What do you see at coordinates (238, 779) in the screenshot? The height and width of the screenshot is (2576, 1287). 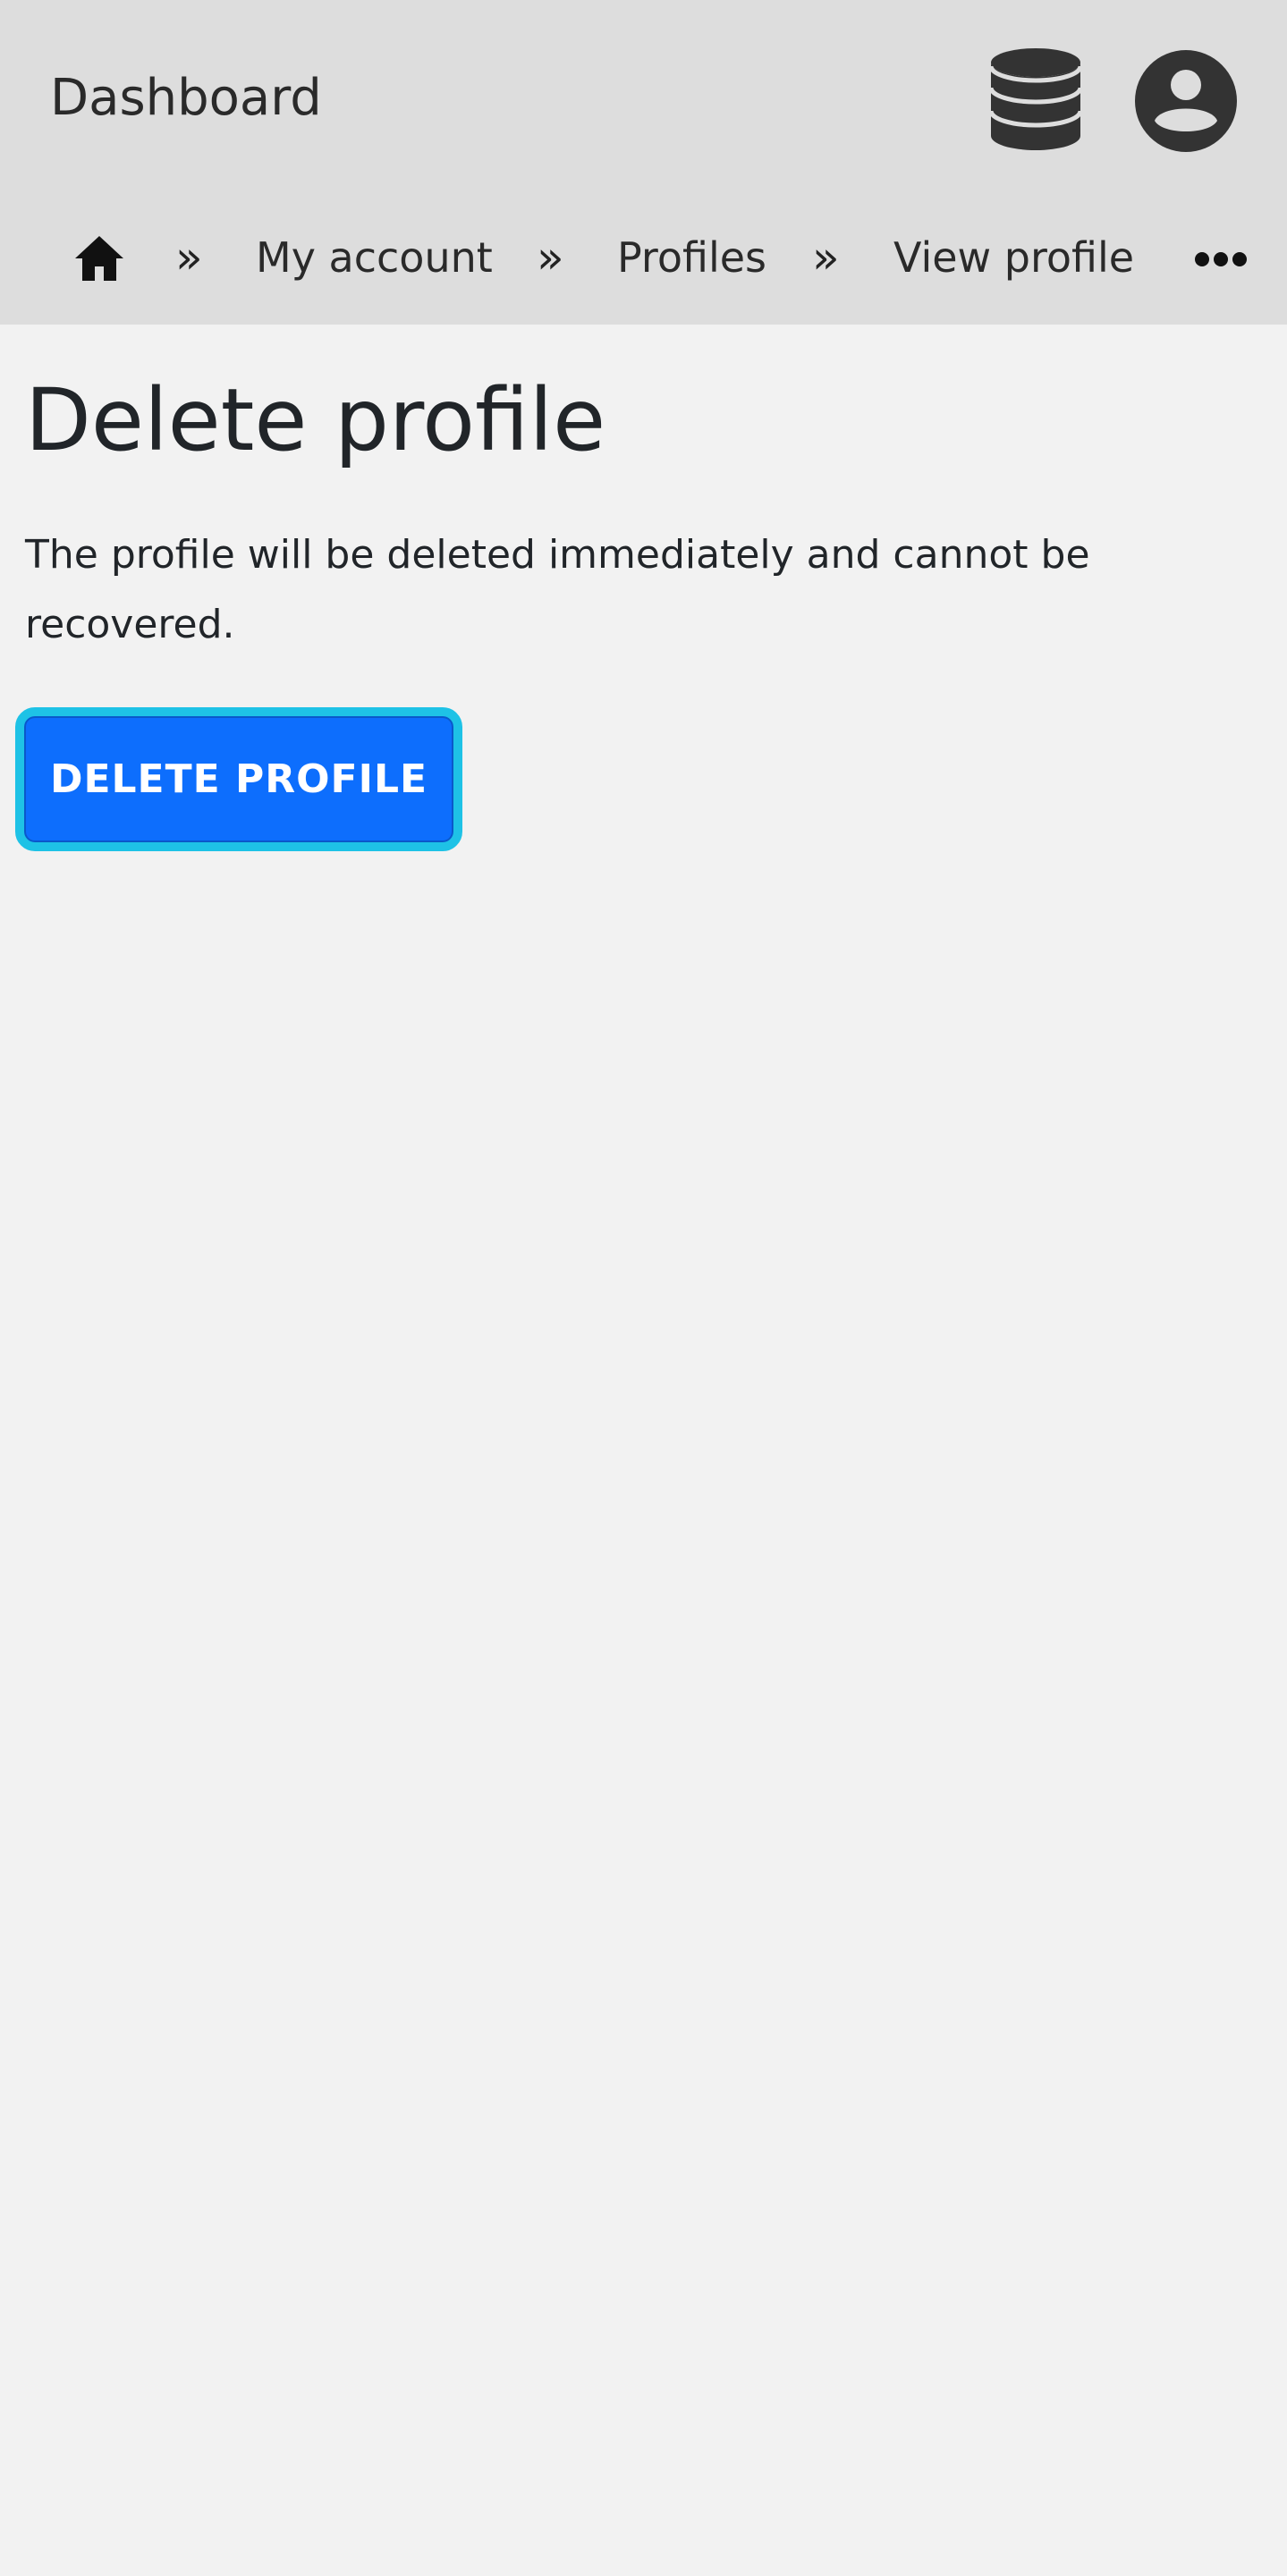 I see `delete-profile-button: DELETE PROFILE` at bounding box center [238, 779].